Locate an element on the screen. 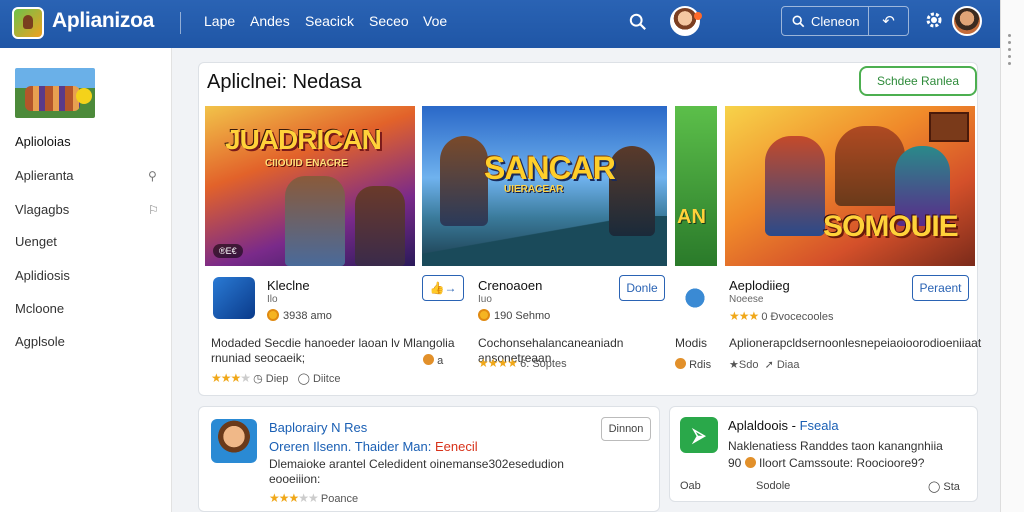  navigate-back-button: ↶ is located at coordinates (889, 21).